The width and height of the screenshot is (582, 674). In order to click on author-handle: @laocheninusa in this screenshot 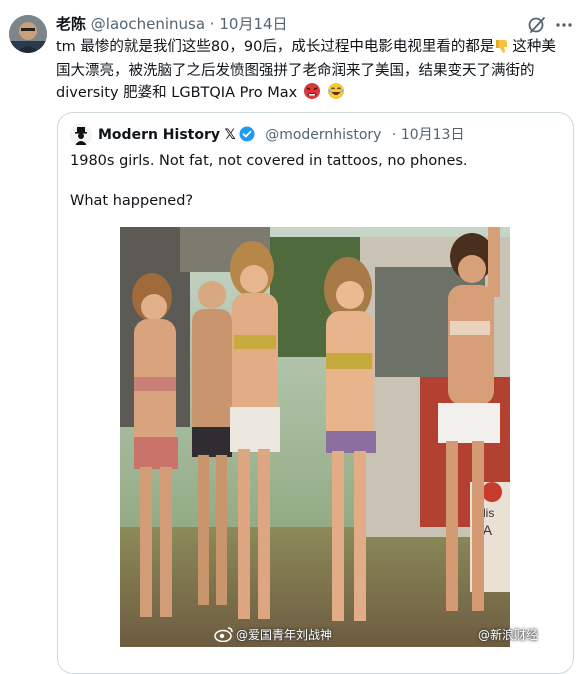, I will do `click(148, 24)`.